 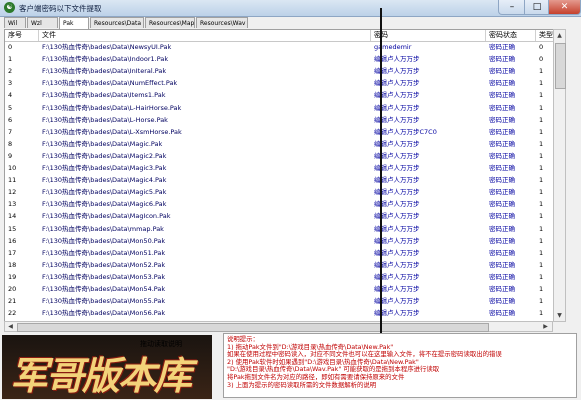 I want to click on row-index: 2, so click(x=10, y=71).